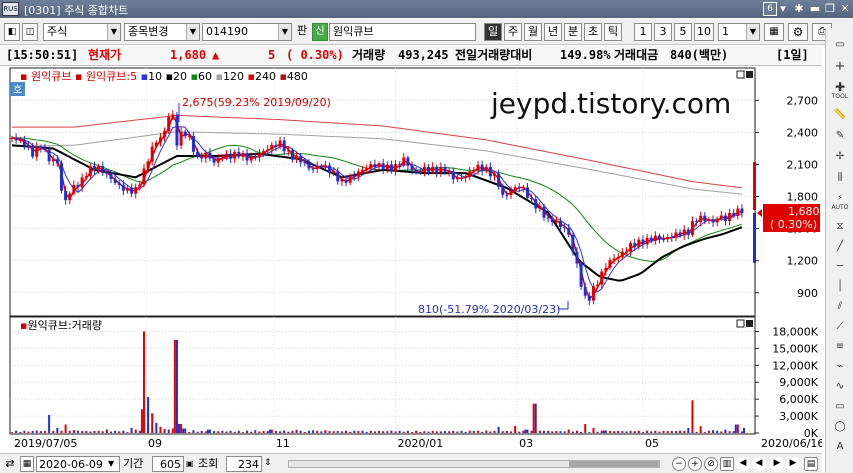 This screenshot has width=853, height=473. I want to click on ruler-icon: 📏, so click(840, 115).